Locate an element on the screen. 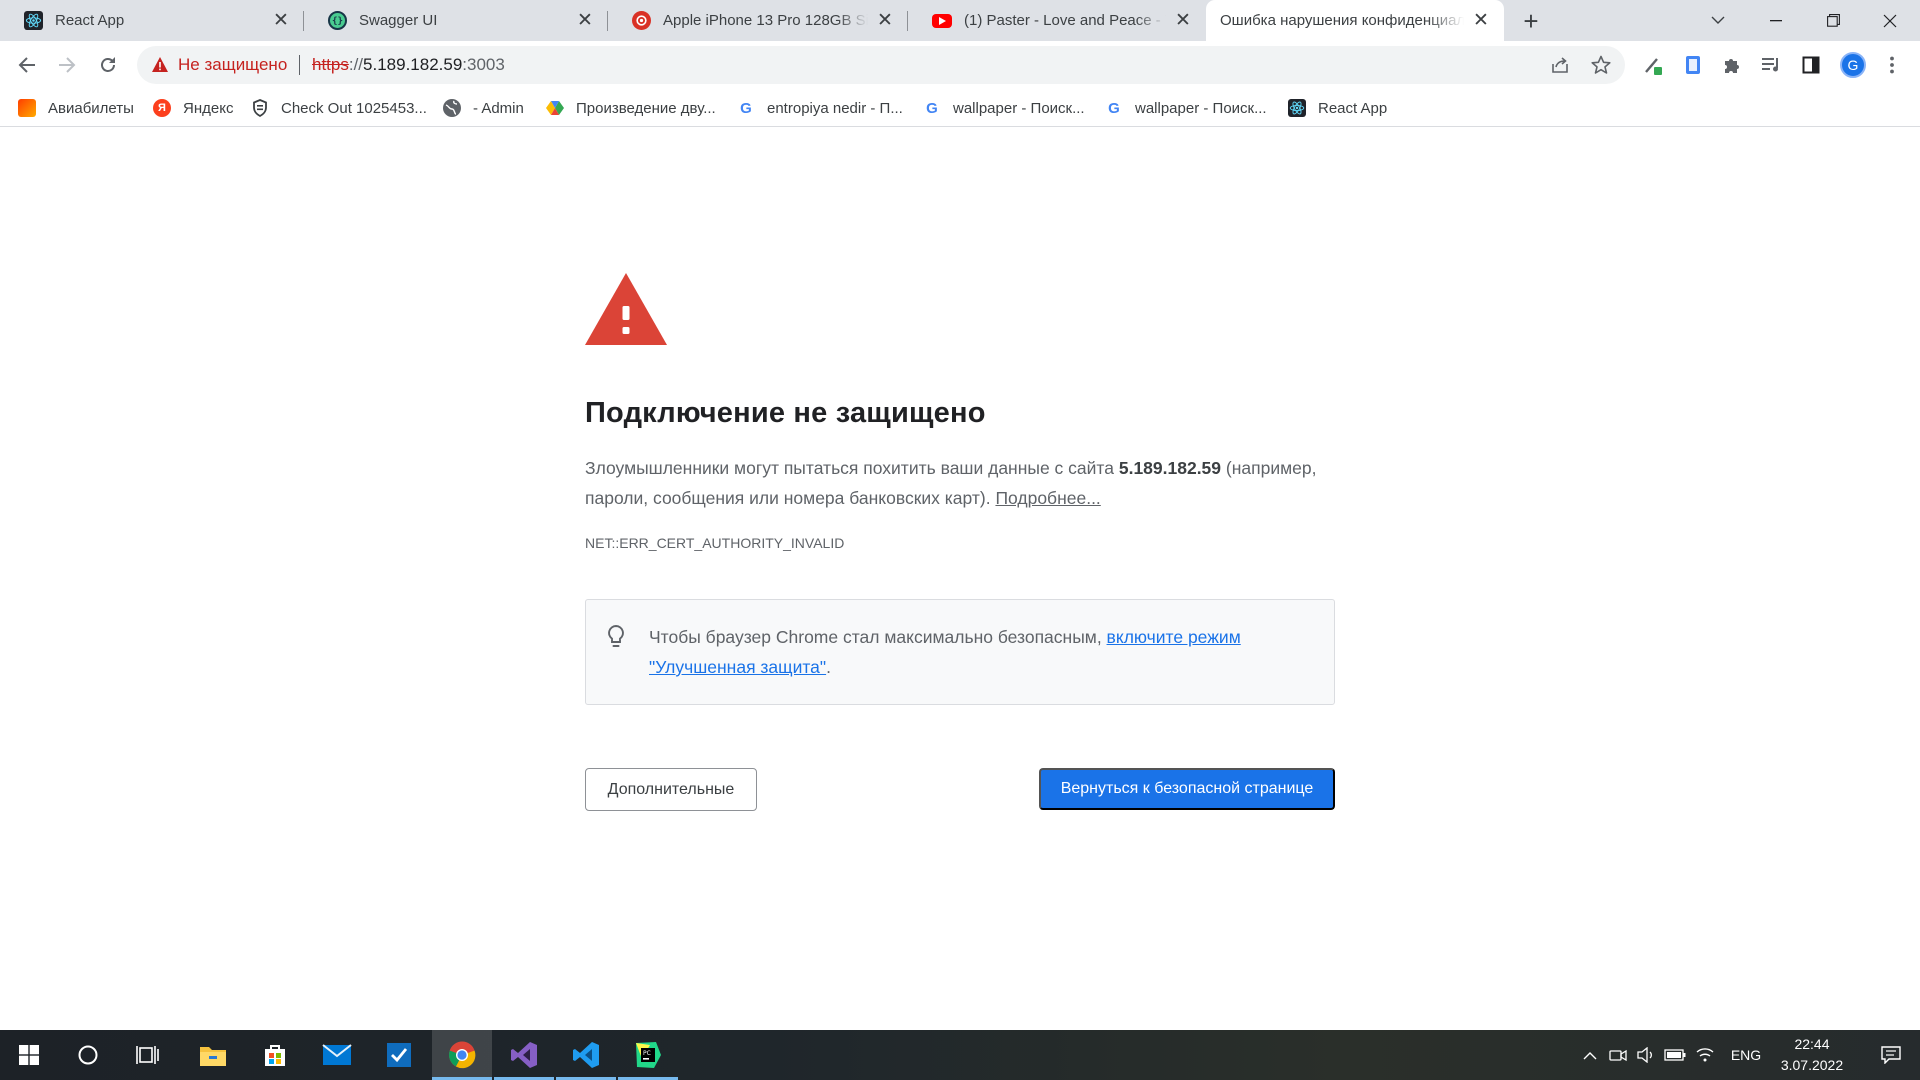  extension-doc-icon is located at coordinates (1693, 65).